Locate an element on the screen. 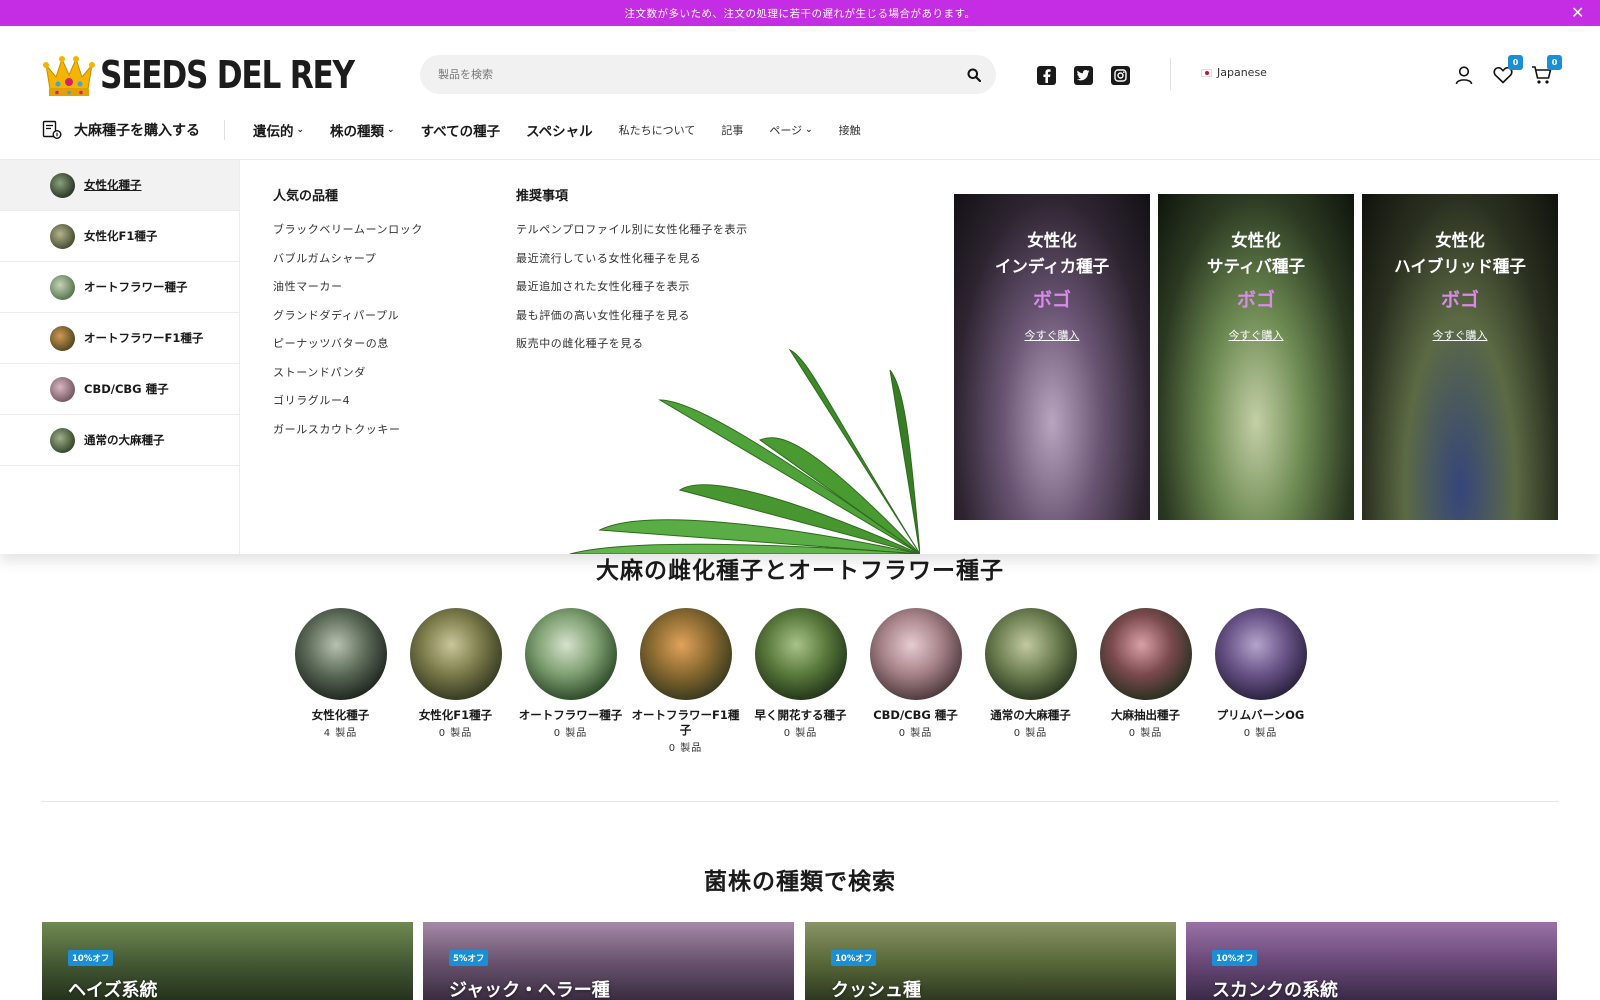 The height and width of the screenshot is (1000, 1600). popular-strain-link: ピーナッツバターの息 is located at coordinates (348, 350).